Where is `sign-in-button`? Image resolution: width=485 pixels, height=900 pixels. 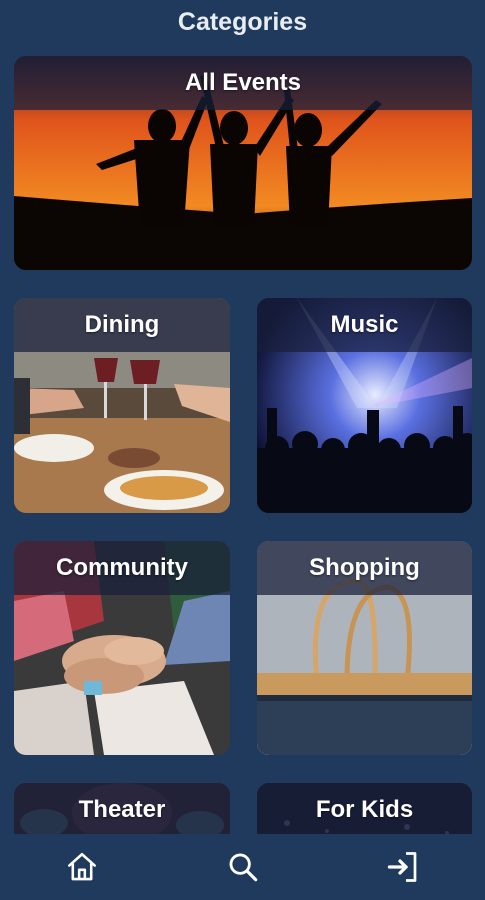 sign-in-button is located at coordinates (403, 867).